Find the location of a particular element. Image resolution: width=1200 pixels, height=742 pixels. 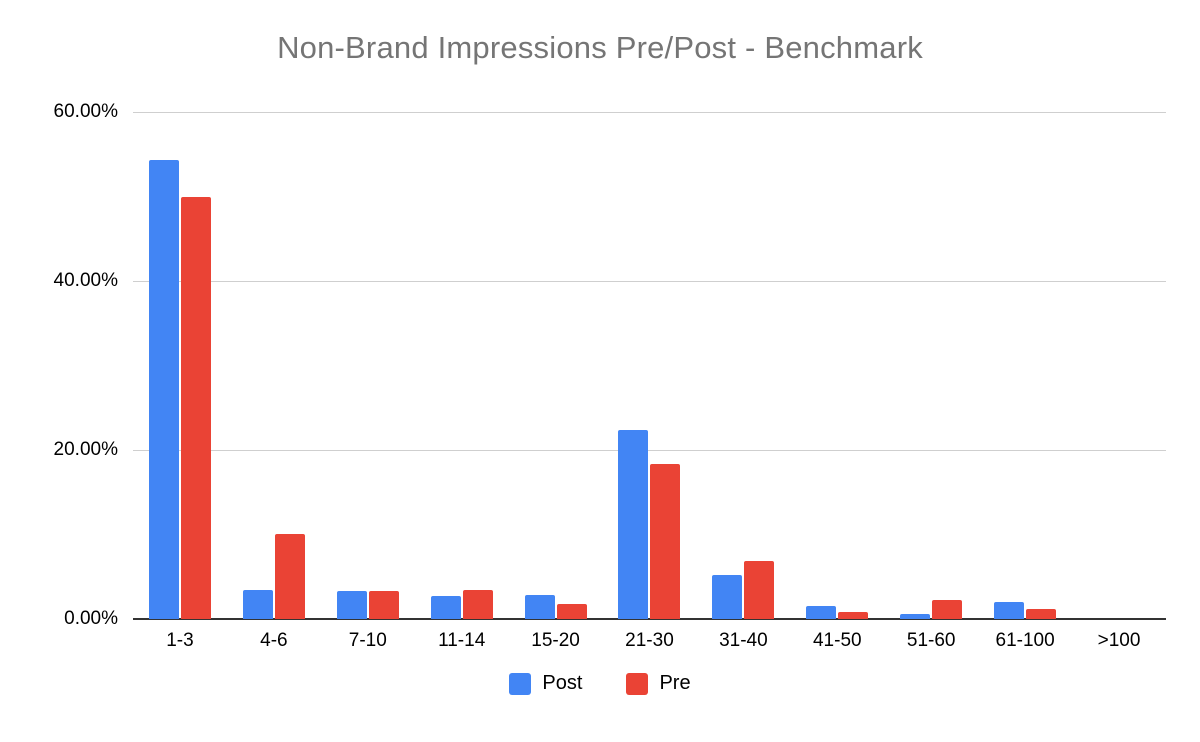

x-tick-label: 31-40 is located at coordinates (743, 640).